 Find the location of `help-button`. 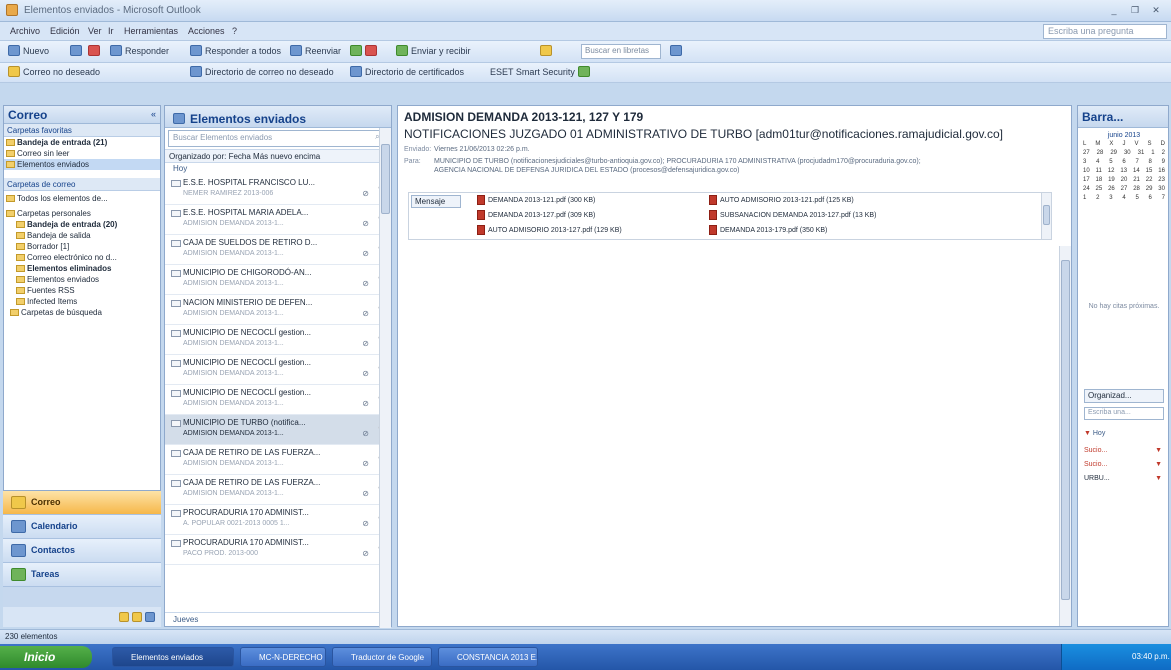

help-button is located at coordinates (676, 50).